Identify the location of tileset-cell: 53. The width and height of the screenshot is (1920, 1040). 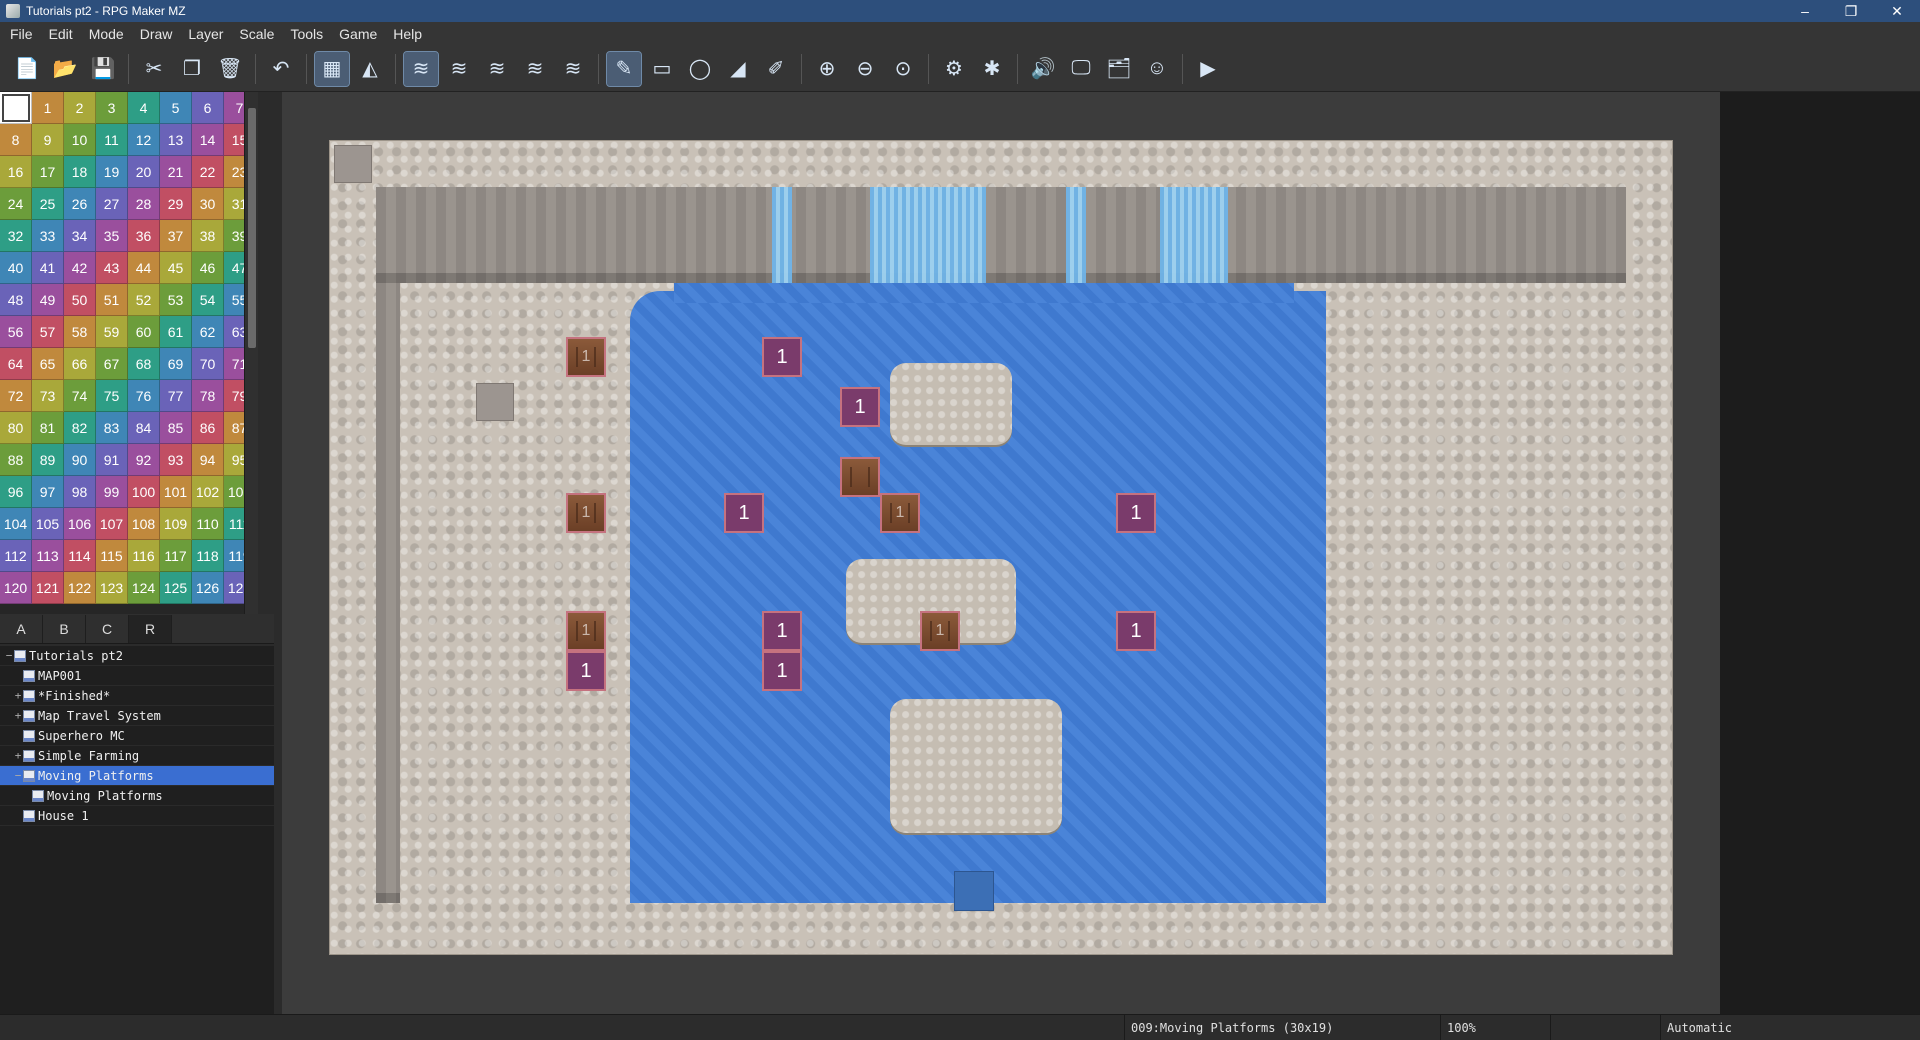
(176, 300).